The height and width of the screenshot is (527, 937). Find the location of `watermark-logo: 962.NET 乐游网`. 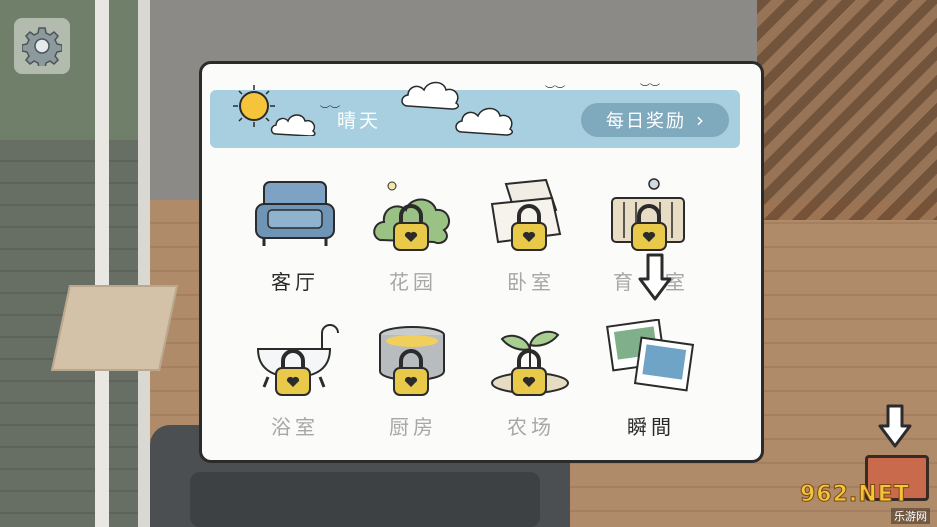

watermark-logo: 962.NET 乐游网 is located at coordinates (866, 503).